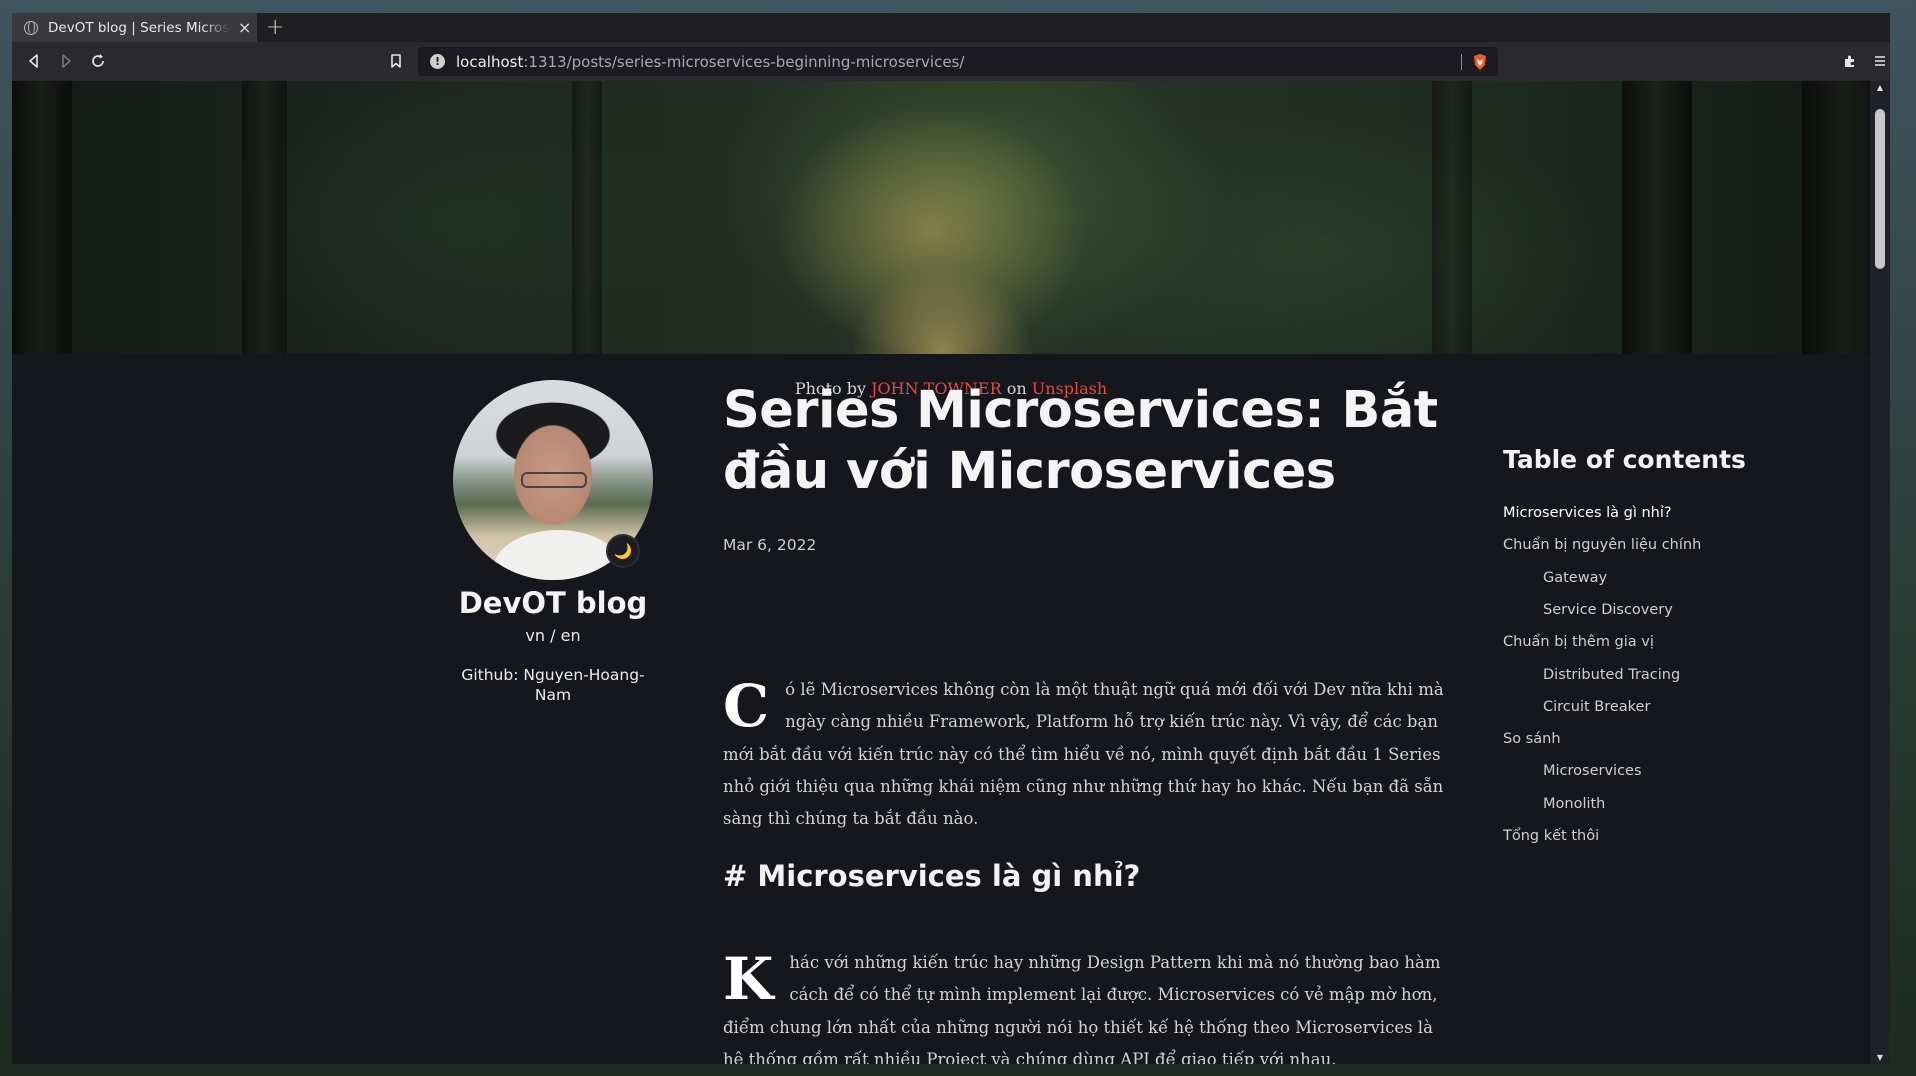  Describe the element at coordinates (623, 551) in the screenshot. I see `theme-toggle-moon-icon: 🌙` at that location.